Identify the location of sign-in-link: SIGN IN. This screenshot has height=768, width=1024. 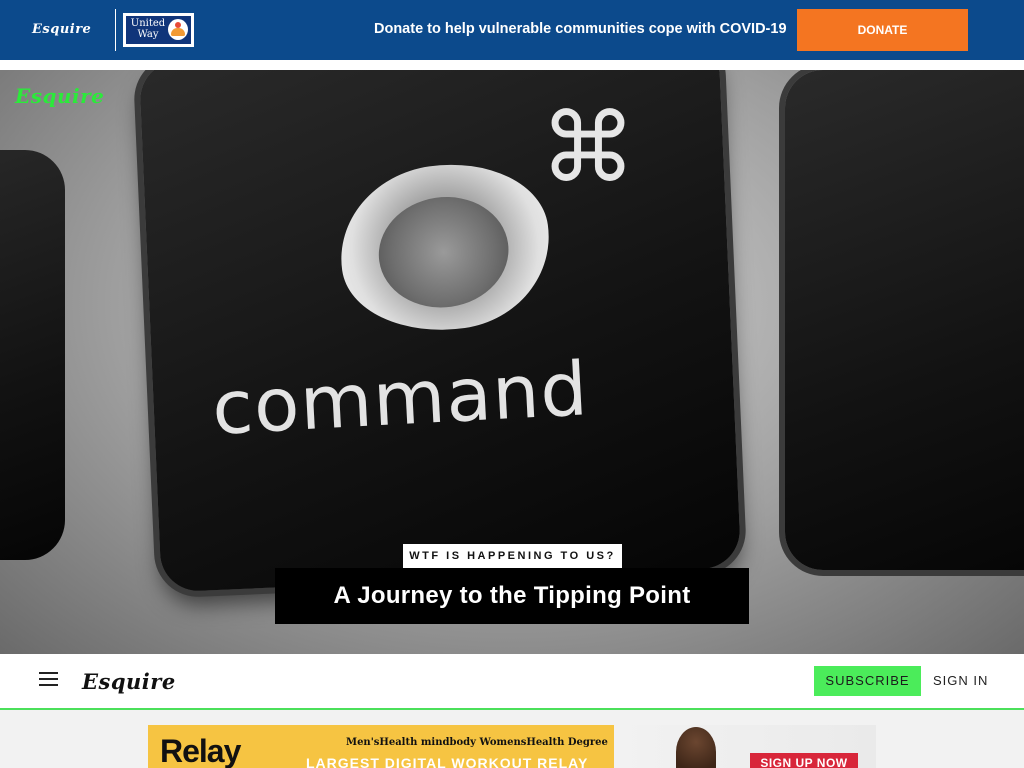
(960, 680).